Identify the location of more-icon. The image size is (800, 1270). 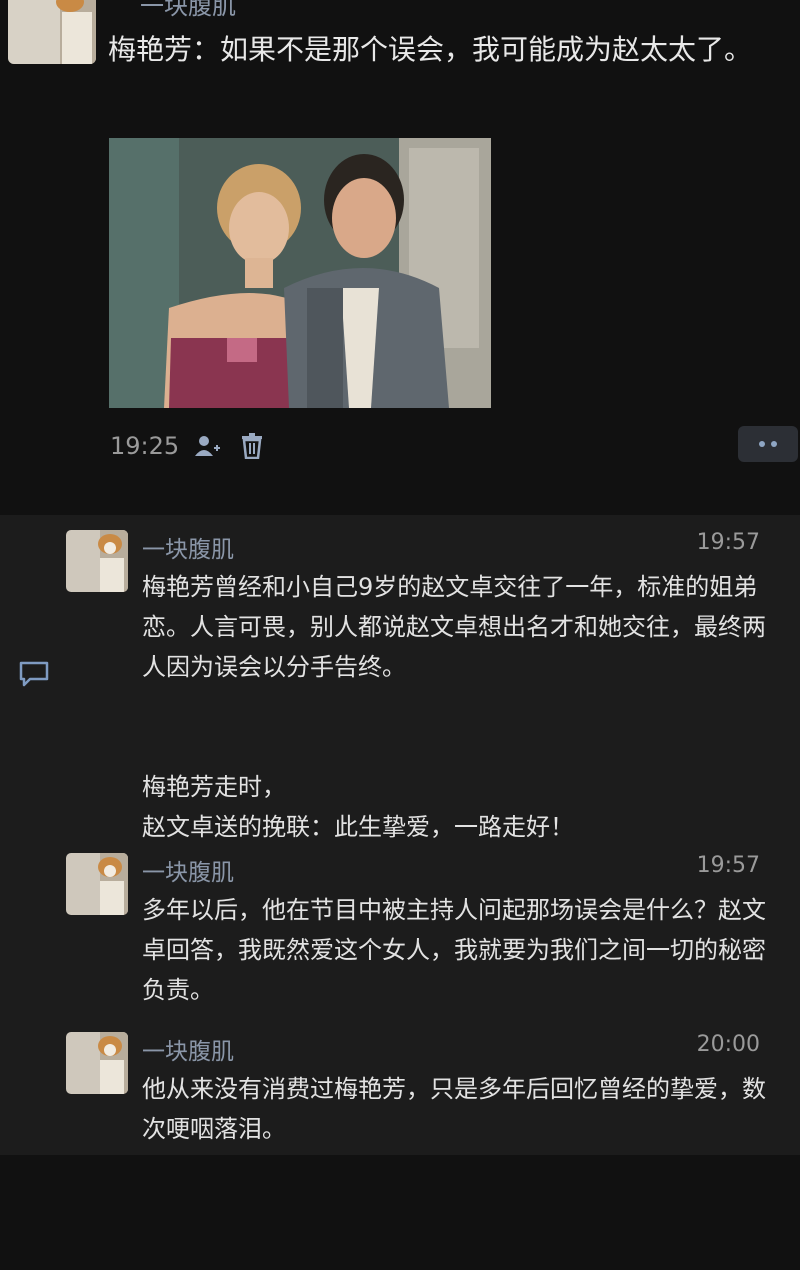
(762, 444).